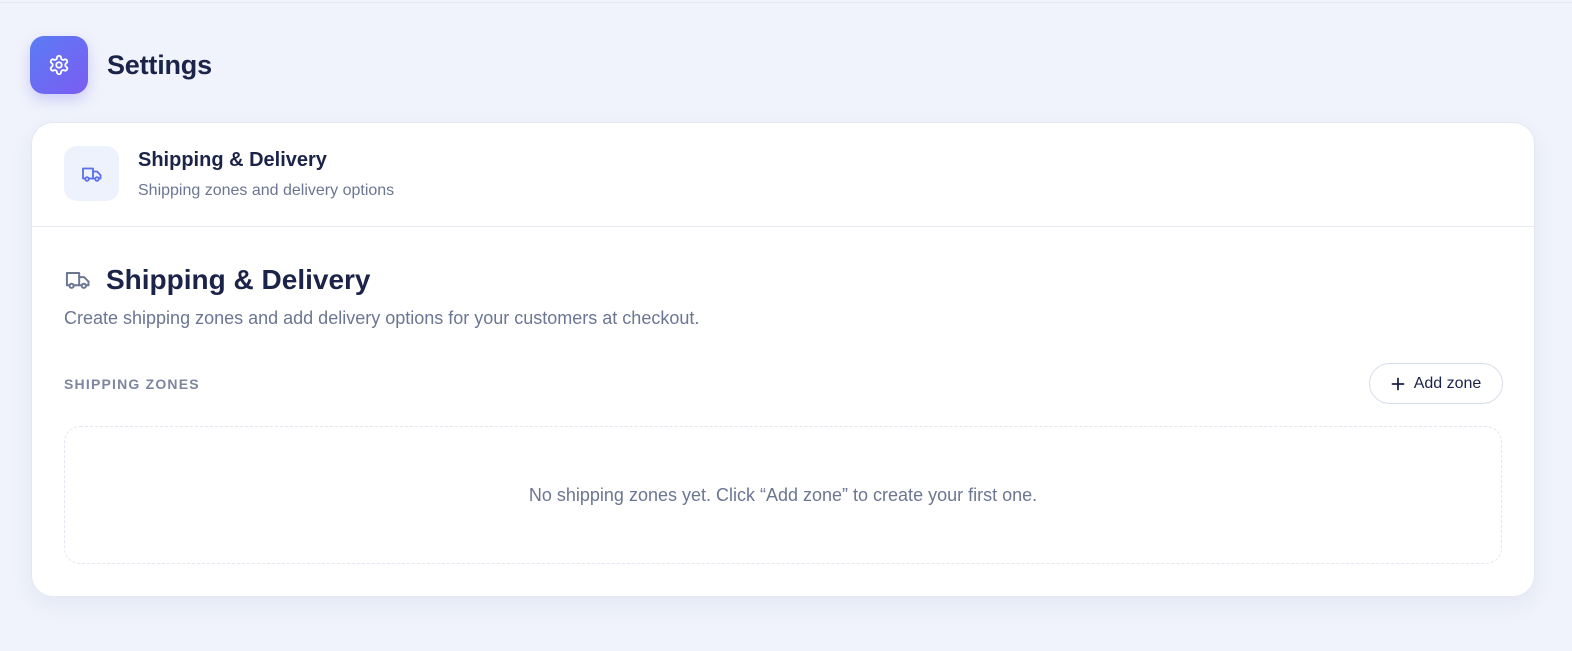 This screenshot has width=1572, height=651. Describe the element at coordinates (1398, 384) in the screenshot. I see `plus-icon` at that location.